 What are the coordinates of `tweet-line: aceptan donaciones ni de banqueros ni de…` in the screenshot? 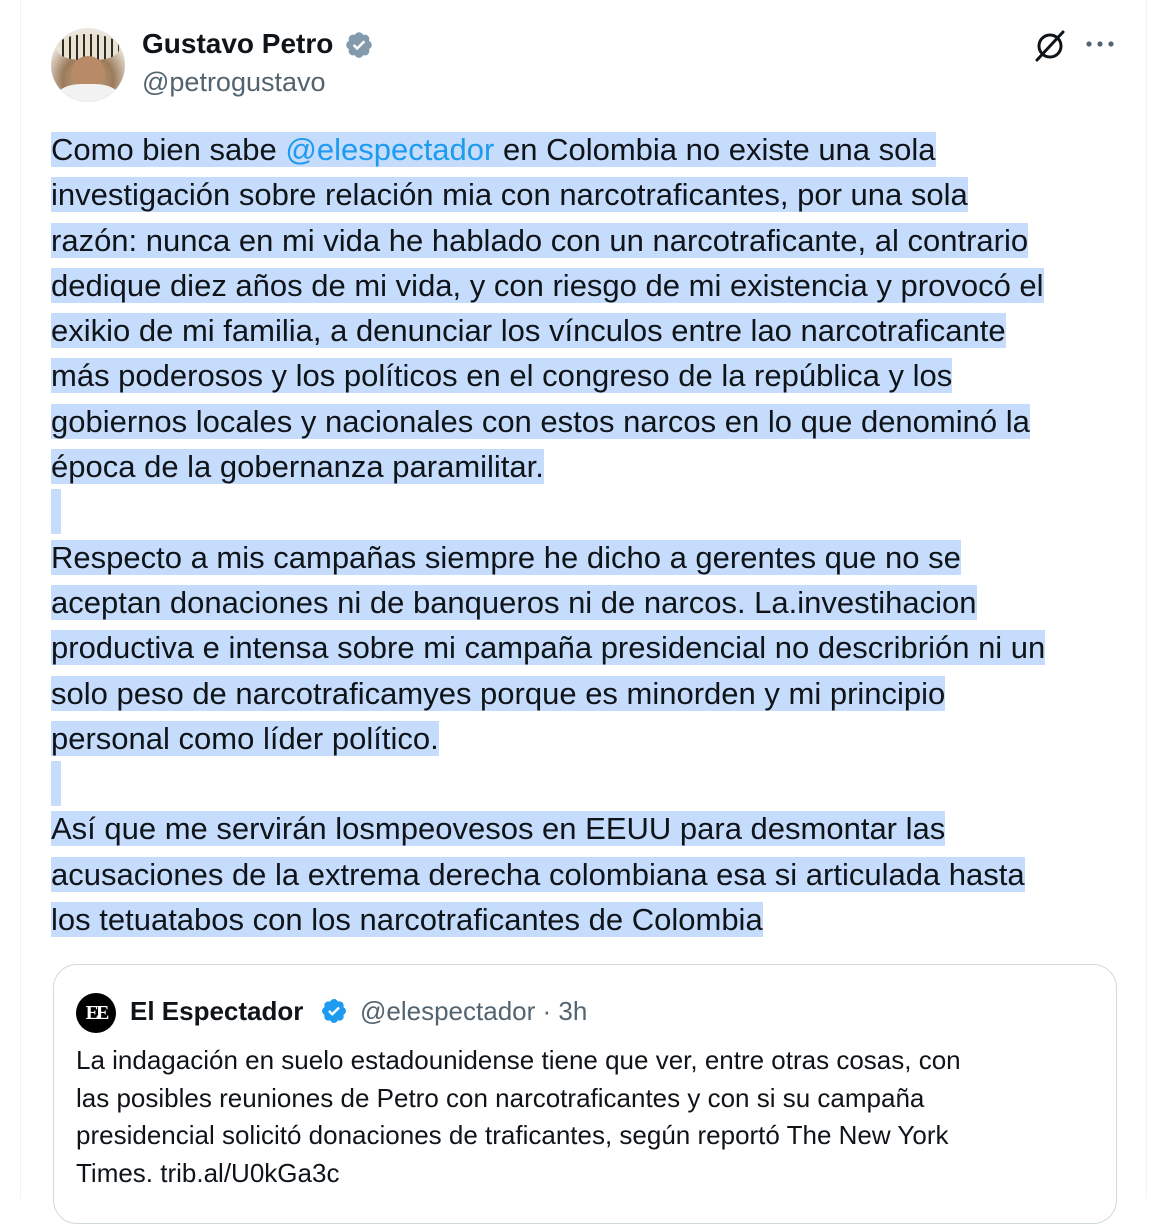 It's located at (514, 602).